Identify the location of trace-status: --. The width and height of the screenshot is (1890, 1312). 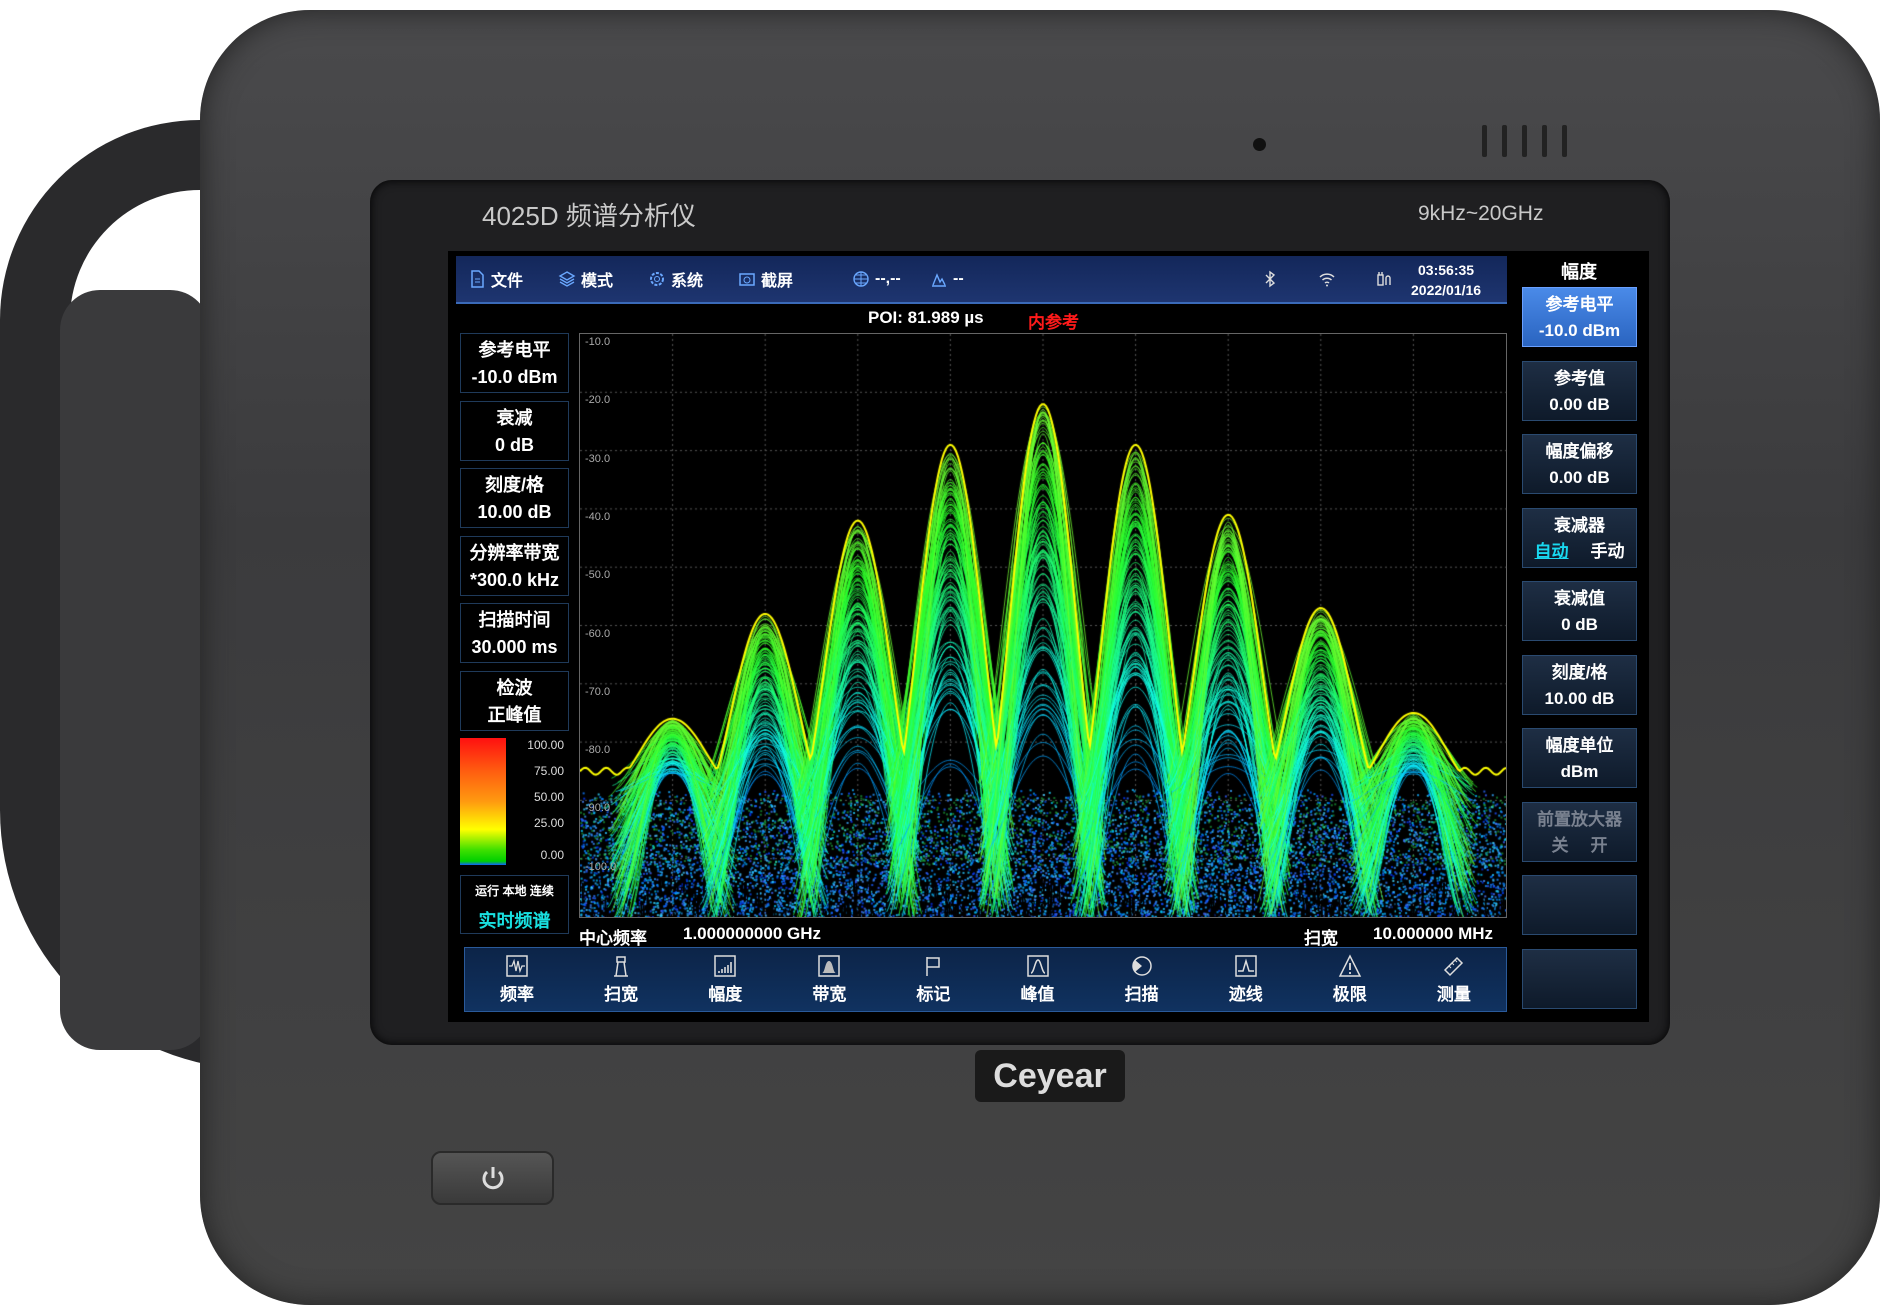
(947, 279).